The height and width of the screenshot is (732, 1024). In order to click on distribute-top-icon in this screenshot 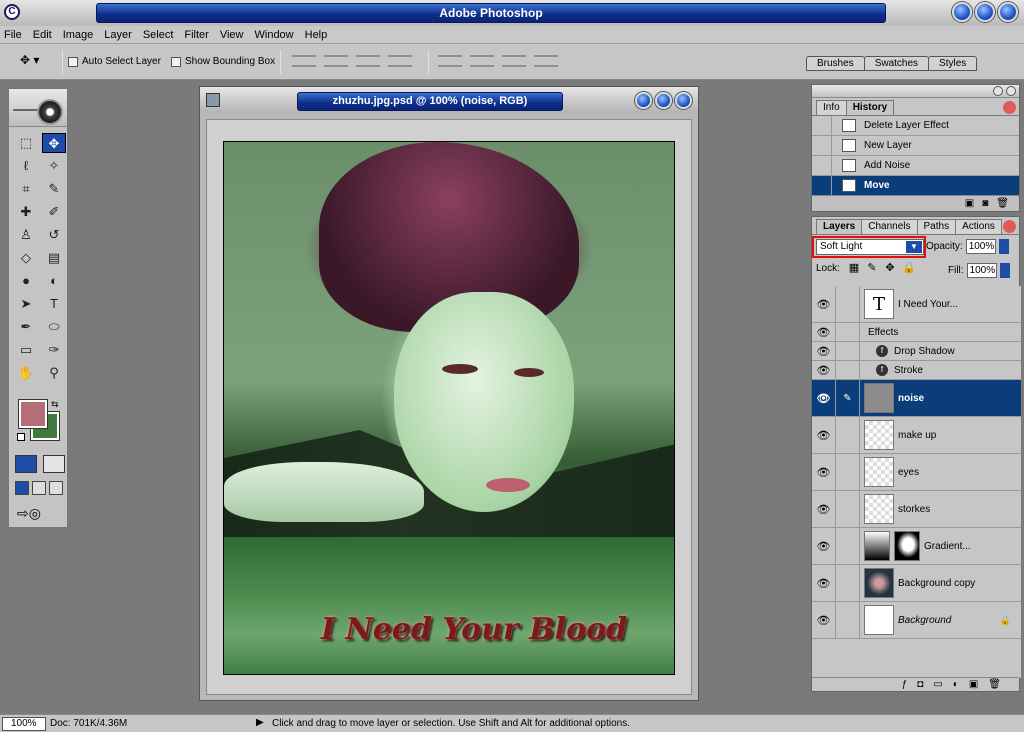, I will do `click(450, 61)`.